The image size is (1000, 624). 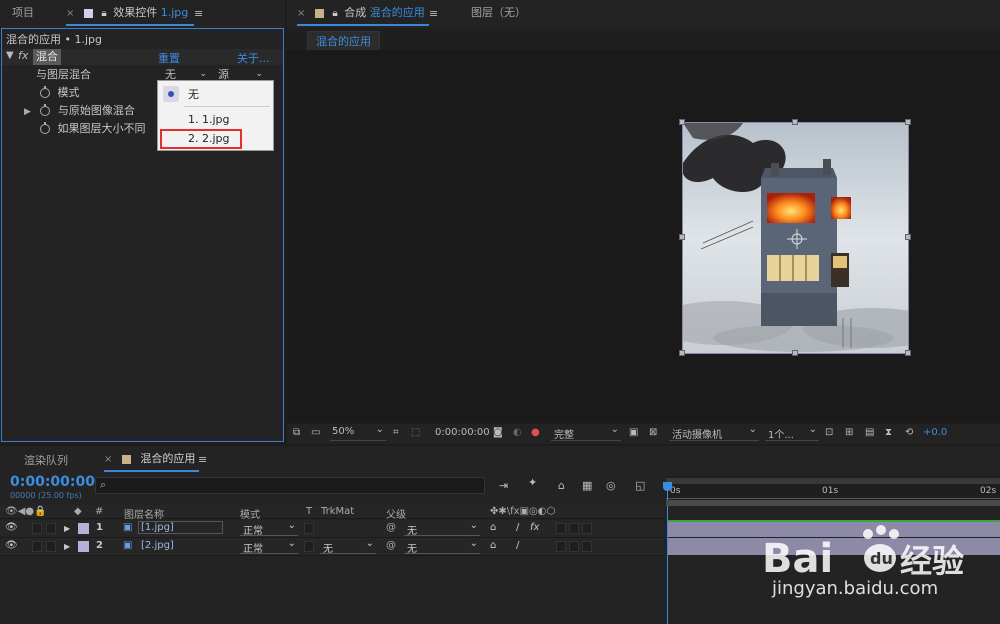 I want to click on comp-breadcrumb: 混合的应用, so click(x=343, y=41).